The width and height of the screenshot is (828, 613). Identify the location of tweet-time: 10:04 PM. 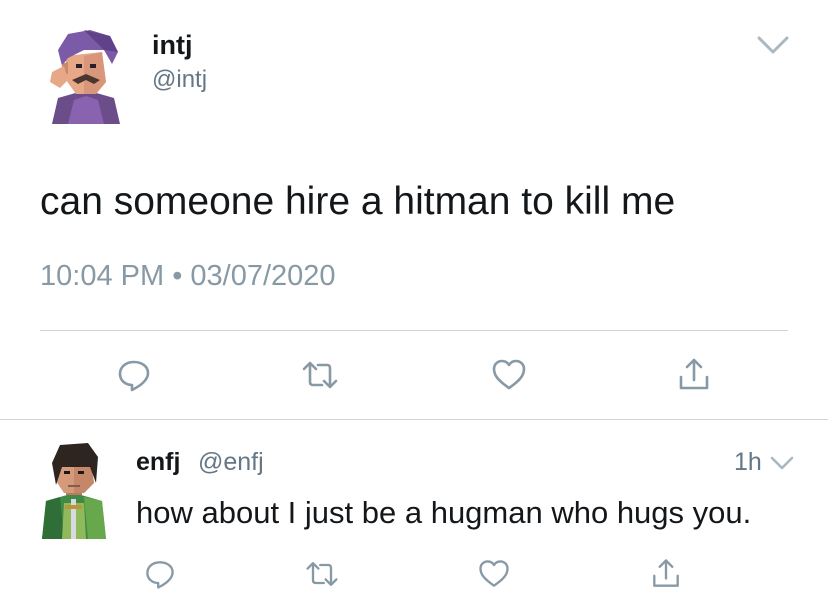
(102, 276).